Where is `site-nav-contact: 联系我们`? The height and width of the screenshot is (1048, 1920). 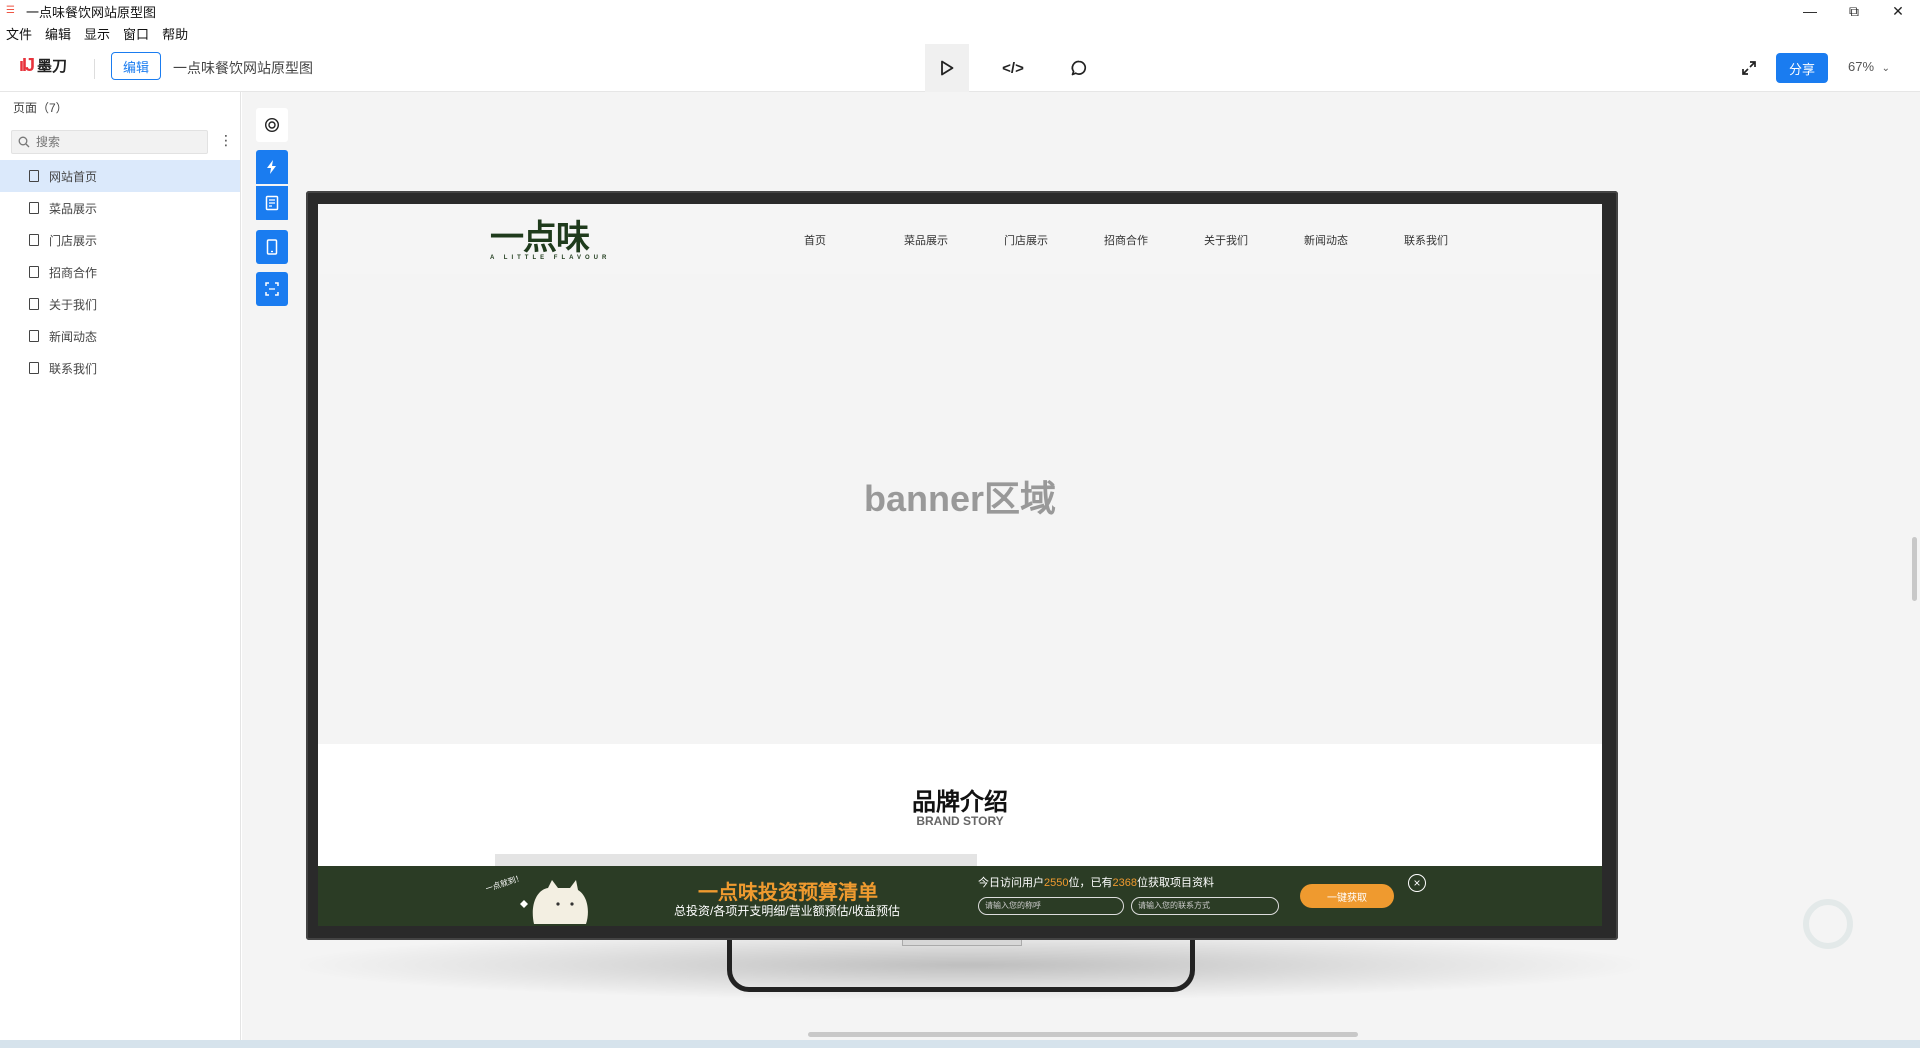 site-nav-contact: 联系我们 is located at coordinates (1454, 240).